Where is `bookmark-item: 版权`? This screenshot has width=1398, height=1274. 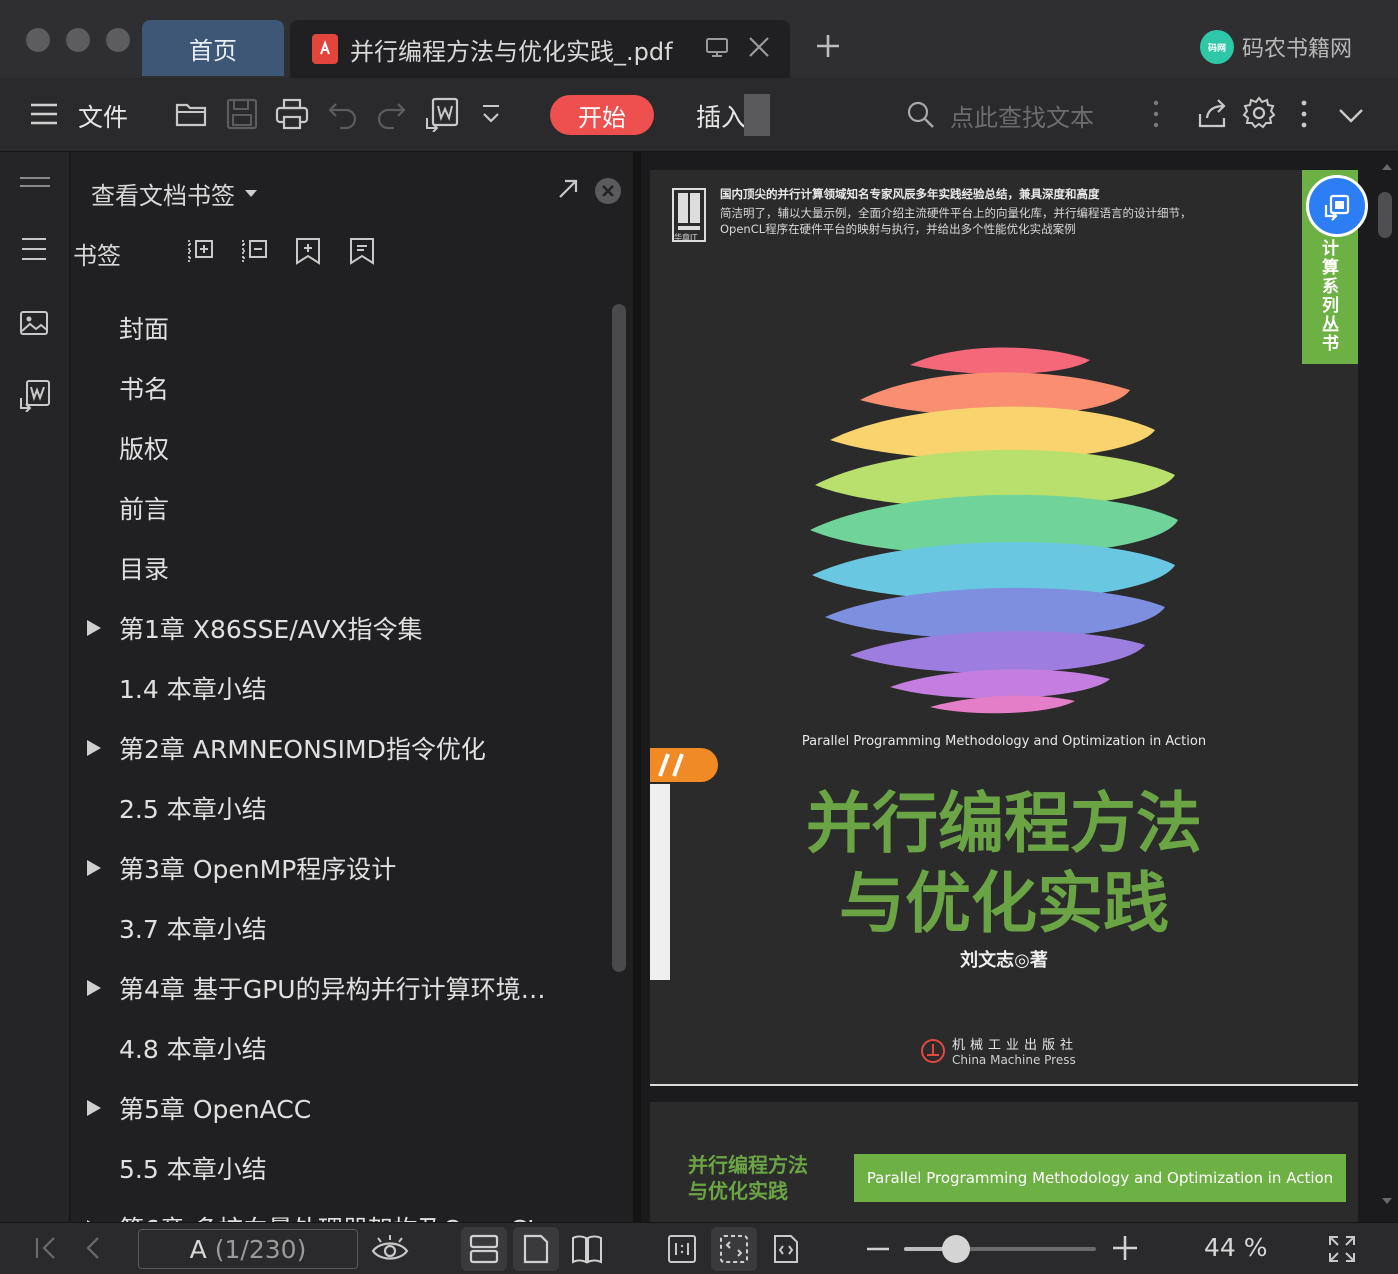 bookmark-item: 版权 is located at coordinates (341, 448).